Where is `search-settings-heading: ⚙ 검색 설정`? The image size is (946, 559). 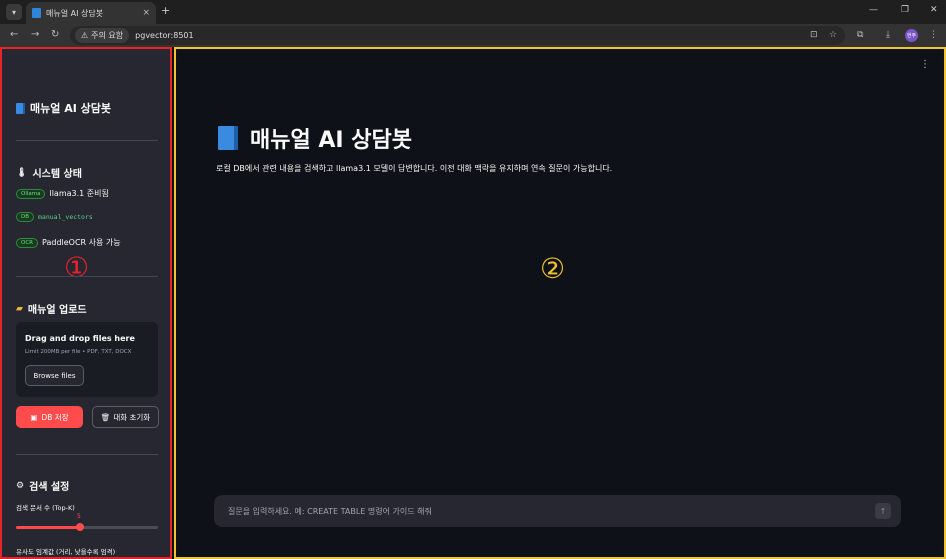
search-settings-heading: ⚙ 검색 설정 is located at coordinates (43, 486).